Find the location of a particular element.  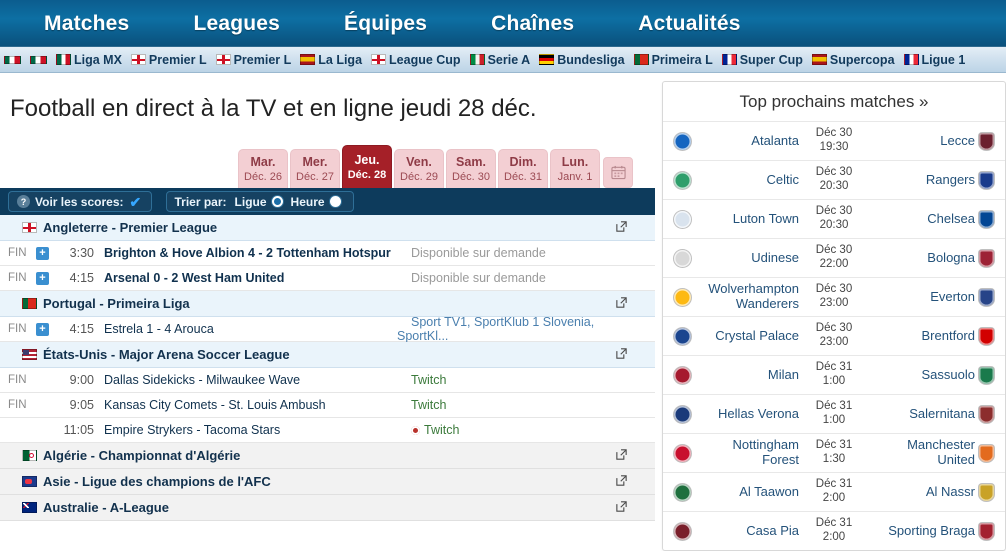

home-team-name: Celtic is located at coordinates (750, 180).